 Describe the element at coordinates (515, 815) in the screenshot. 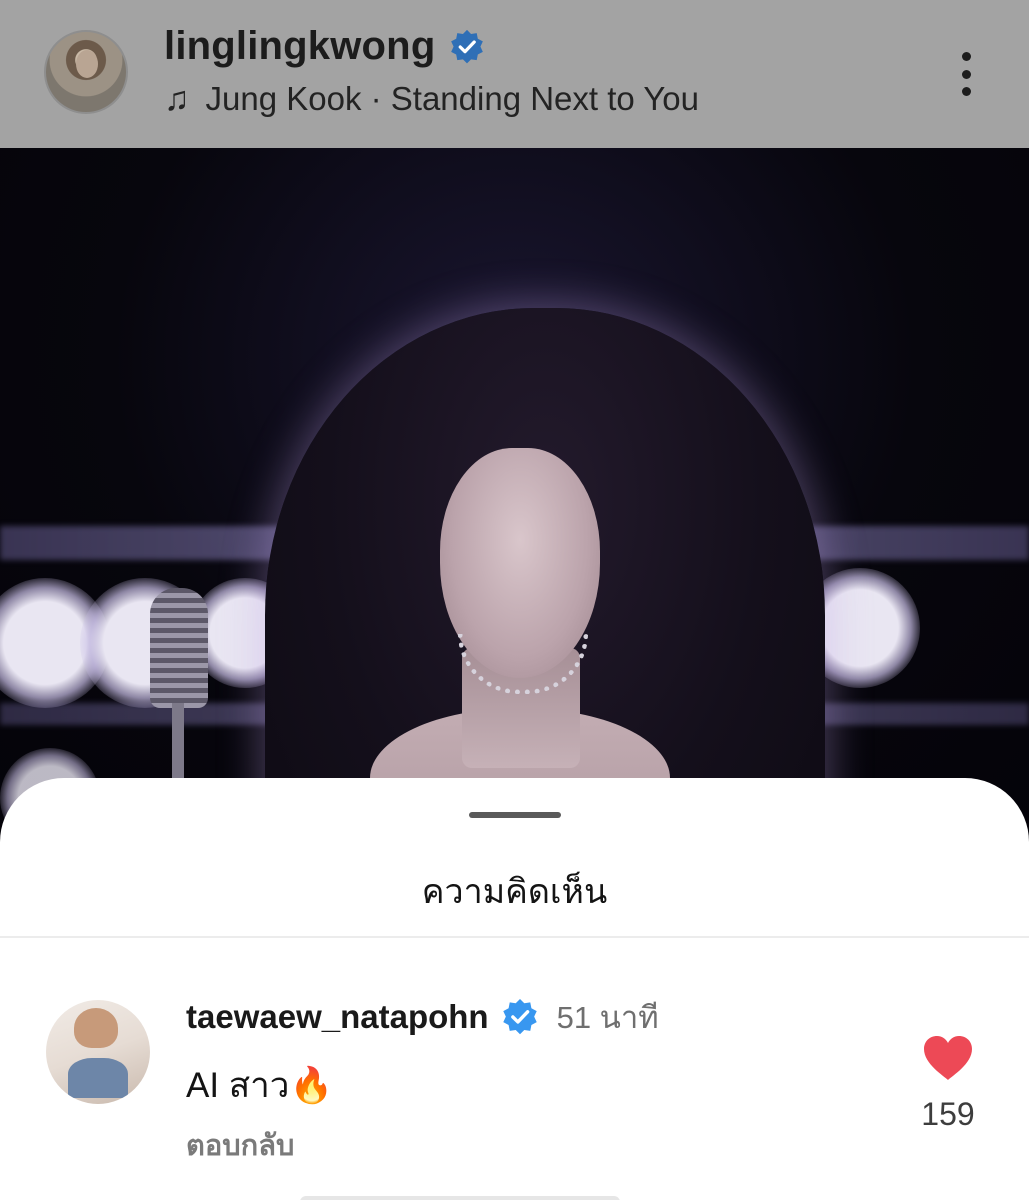

I see `sheet-drag-handle` at that location.